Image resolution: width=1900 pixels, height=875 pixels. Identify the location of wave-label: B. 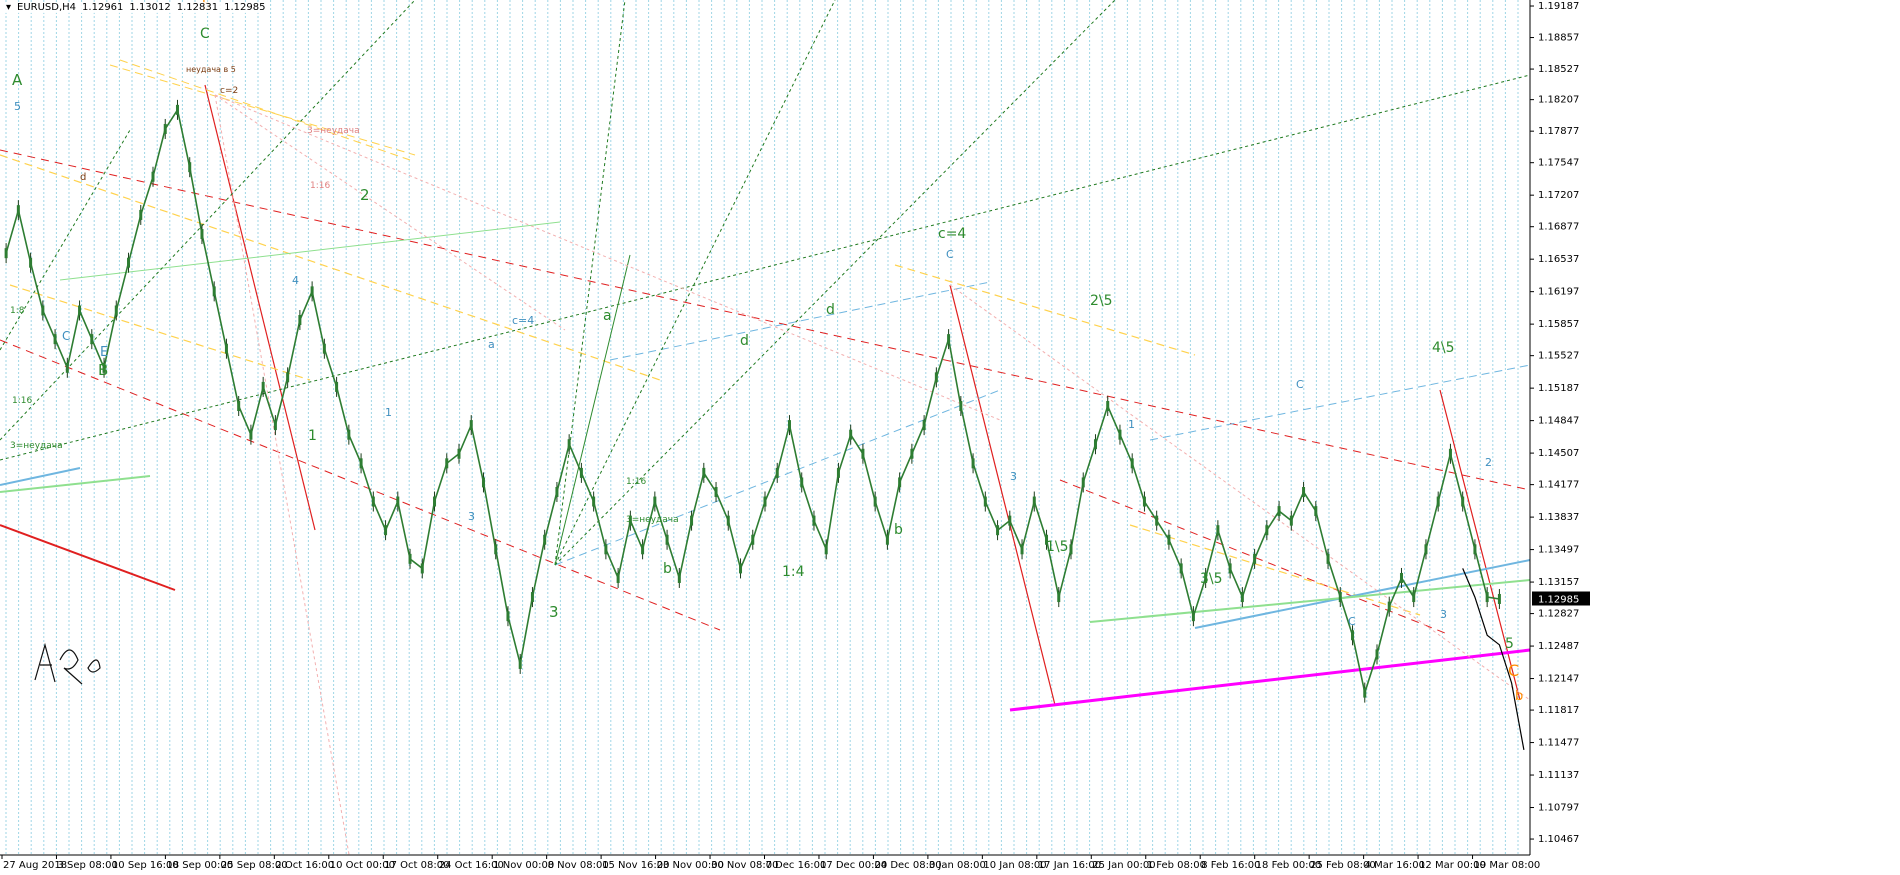
(103, 370).